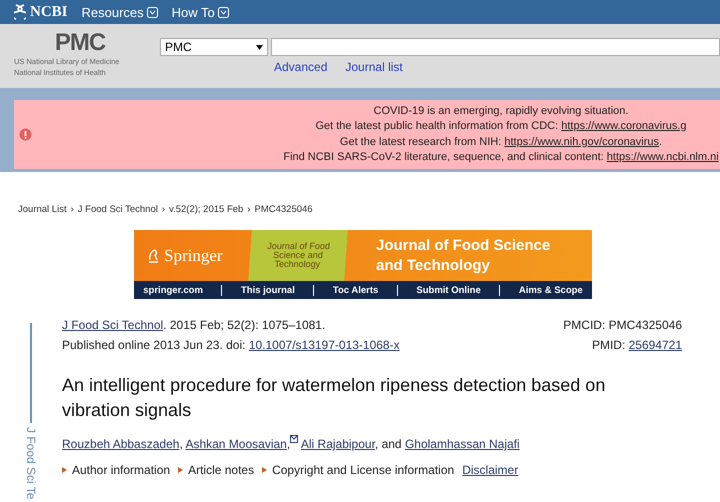 This screenshot has height=502, width=720. What do you see at coordinates (31, 463) in the screenshot?
I see `side-label: J Food Sci Te` at bounding box center [31, 463].